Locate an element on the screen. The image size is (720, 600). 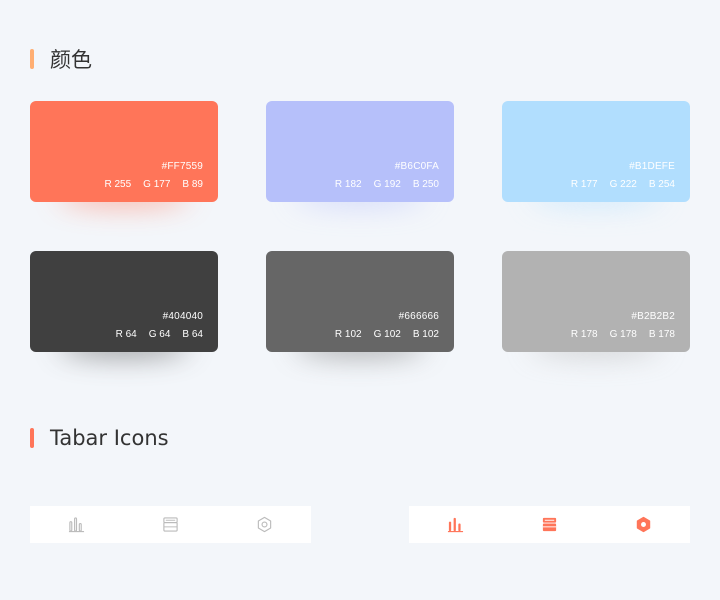
swatch-rgb: R 255 G 177 B 89 is located at coordinates (153, 184).